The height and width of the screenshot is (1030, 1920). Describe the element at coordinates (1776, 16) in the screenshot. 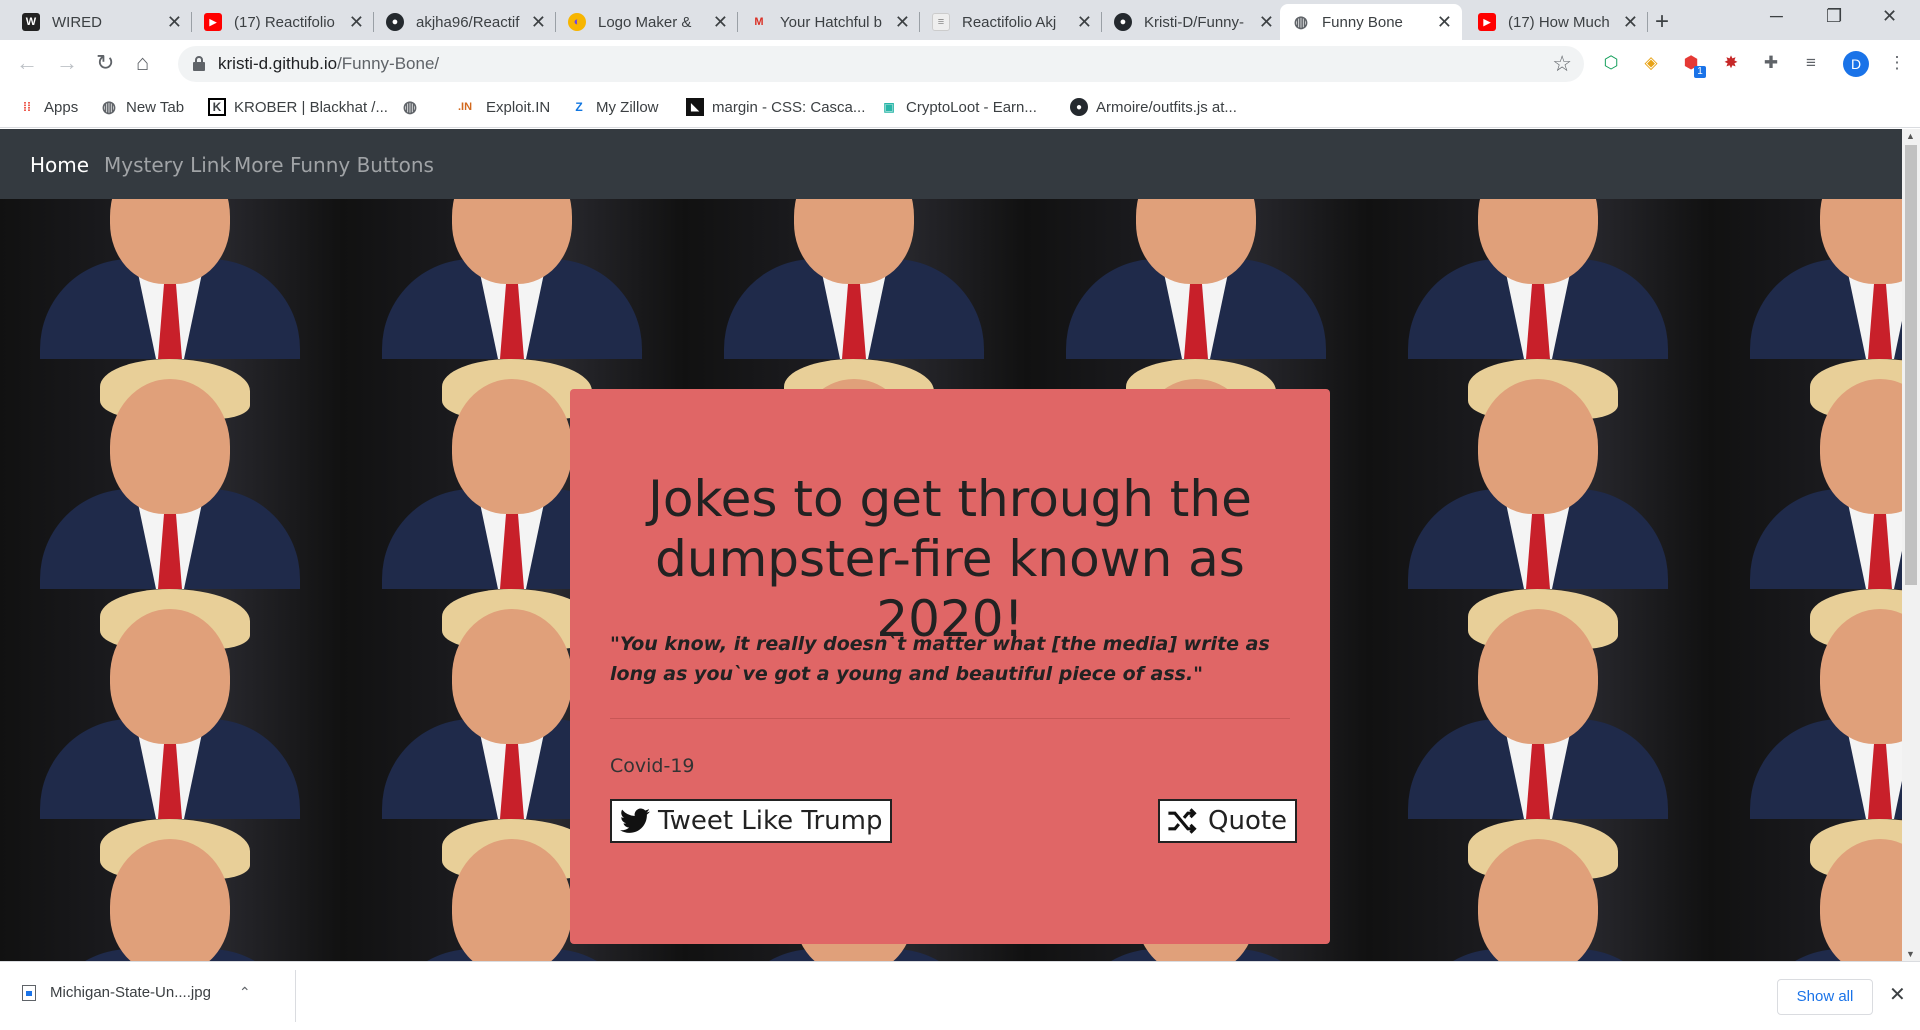

I see `minimize-icon: ─` at that location.